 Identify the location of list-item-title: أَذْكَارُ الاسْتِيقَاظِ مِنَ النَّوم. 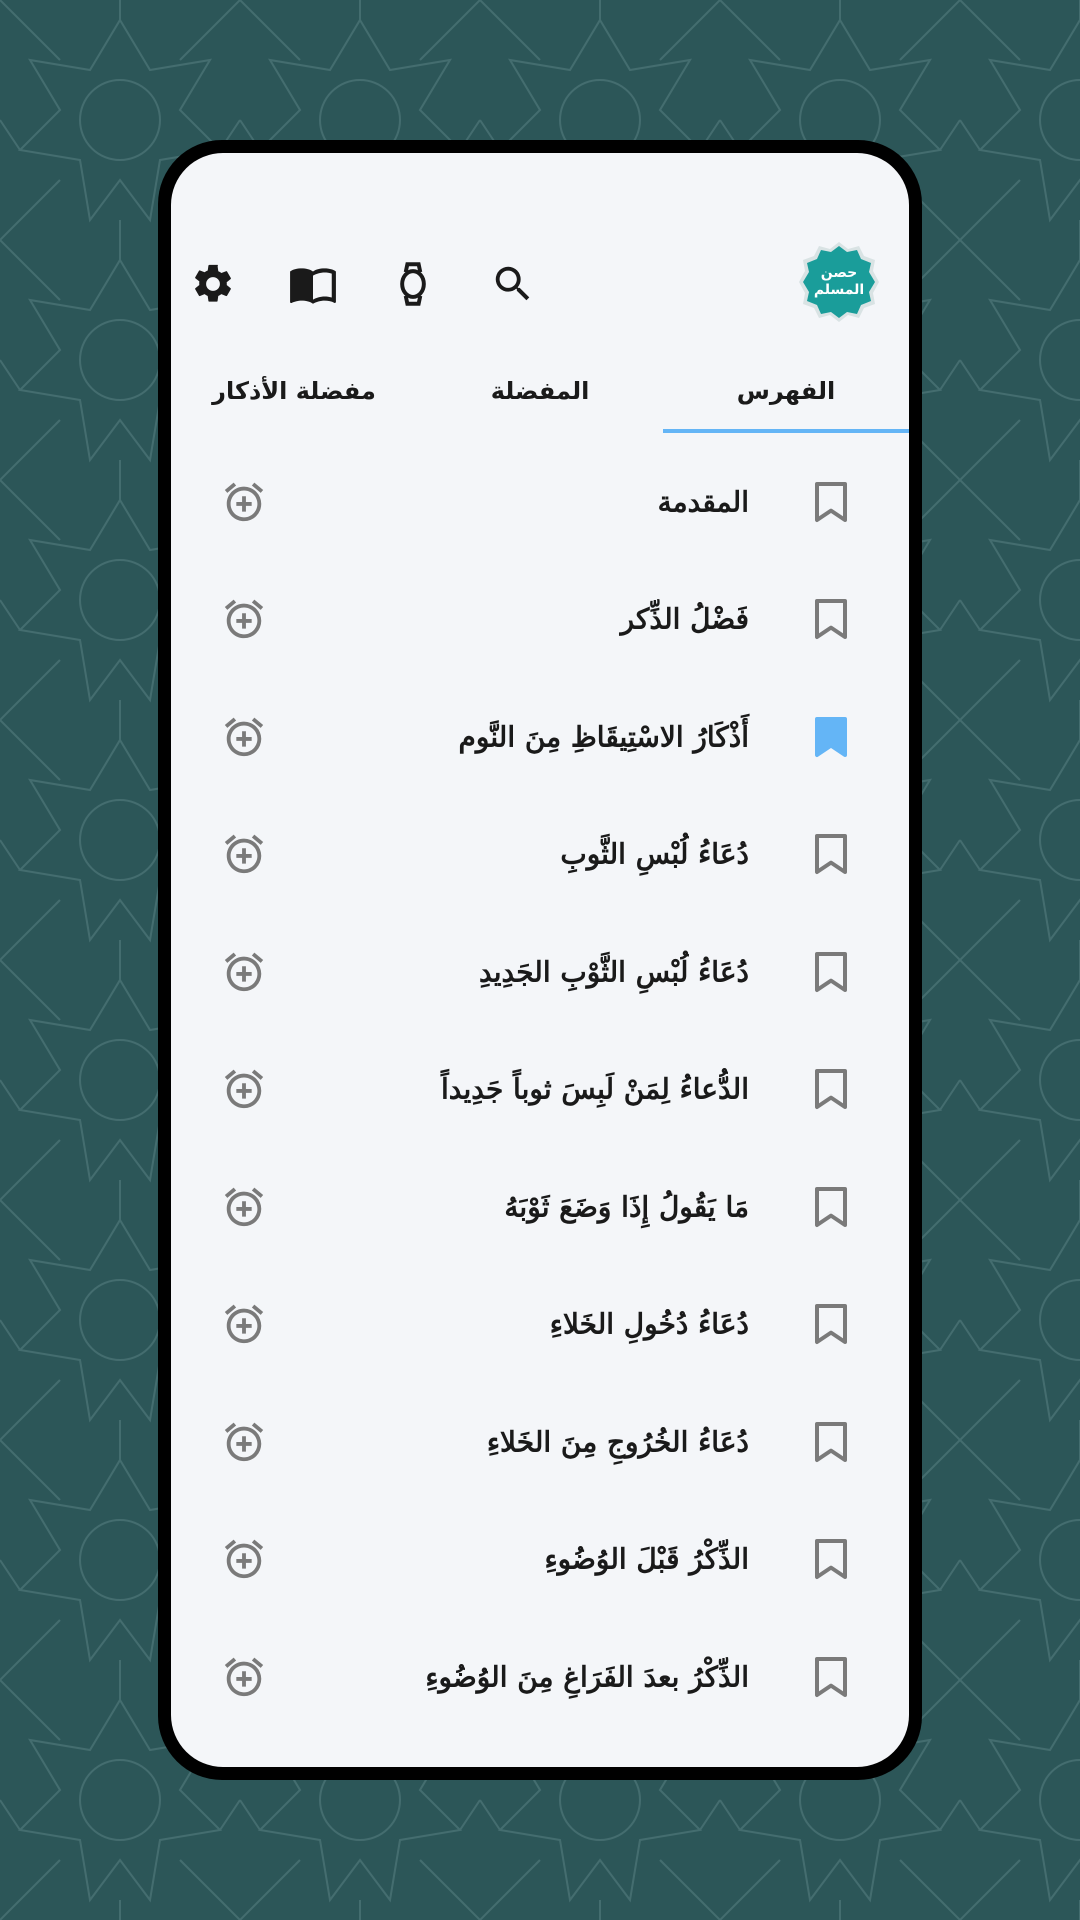
(603, 737).